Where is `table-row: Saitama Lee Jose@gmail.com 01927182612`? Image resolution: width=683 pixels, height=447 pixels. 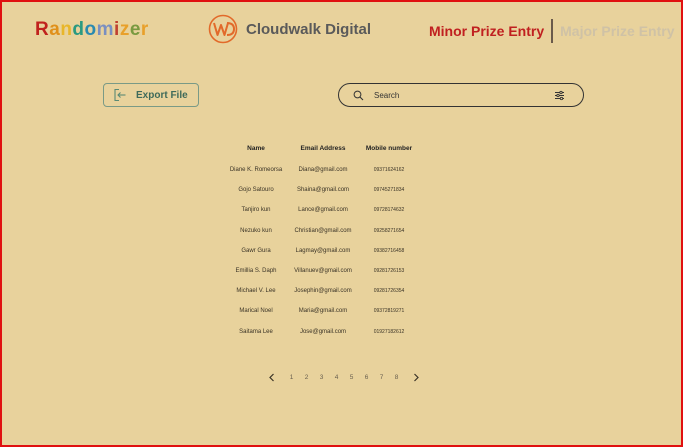
table-row: Saitama Lee Jose@gmail.com 01927182612 is located at coordinates (322, 339).